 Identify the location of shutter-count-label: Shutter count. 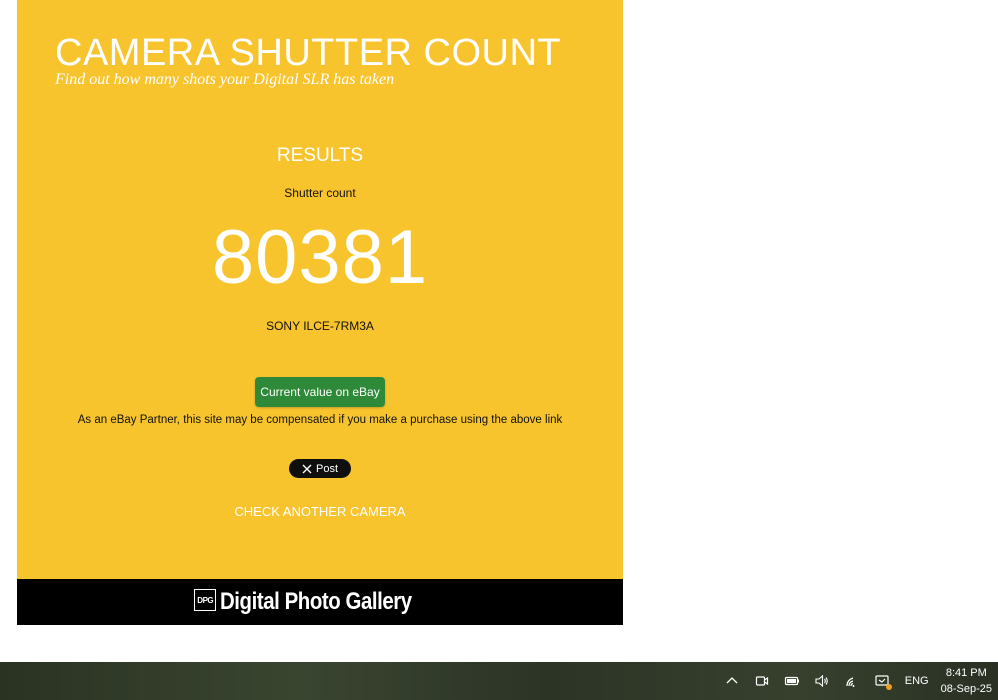
(320, 193).